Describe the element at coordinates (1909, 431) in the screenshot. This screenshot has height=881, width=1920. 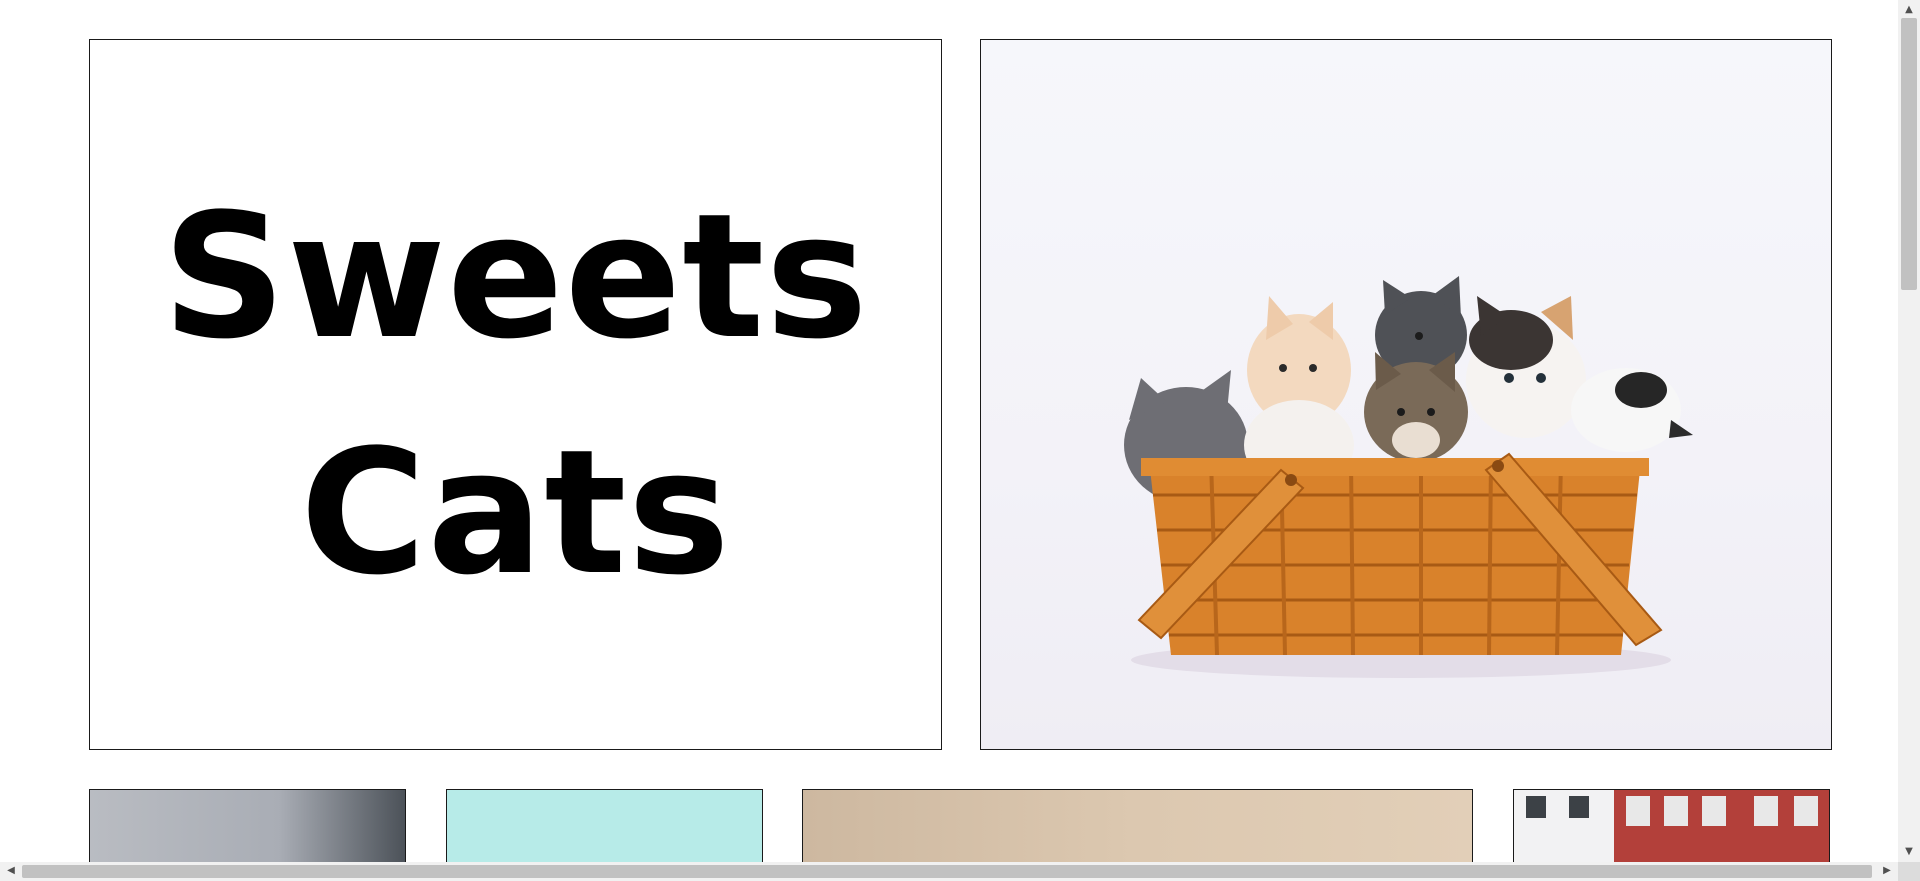
I see `vertical-scrollbar: ▲ ▼` at that location.